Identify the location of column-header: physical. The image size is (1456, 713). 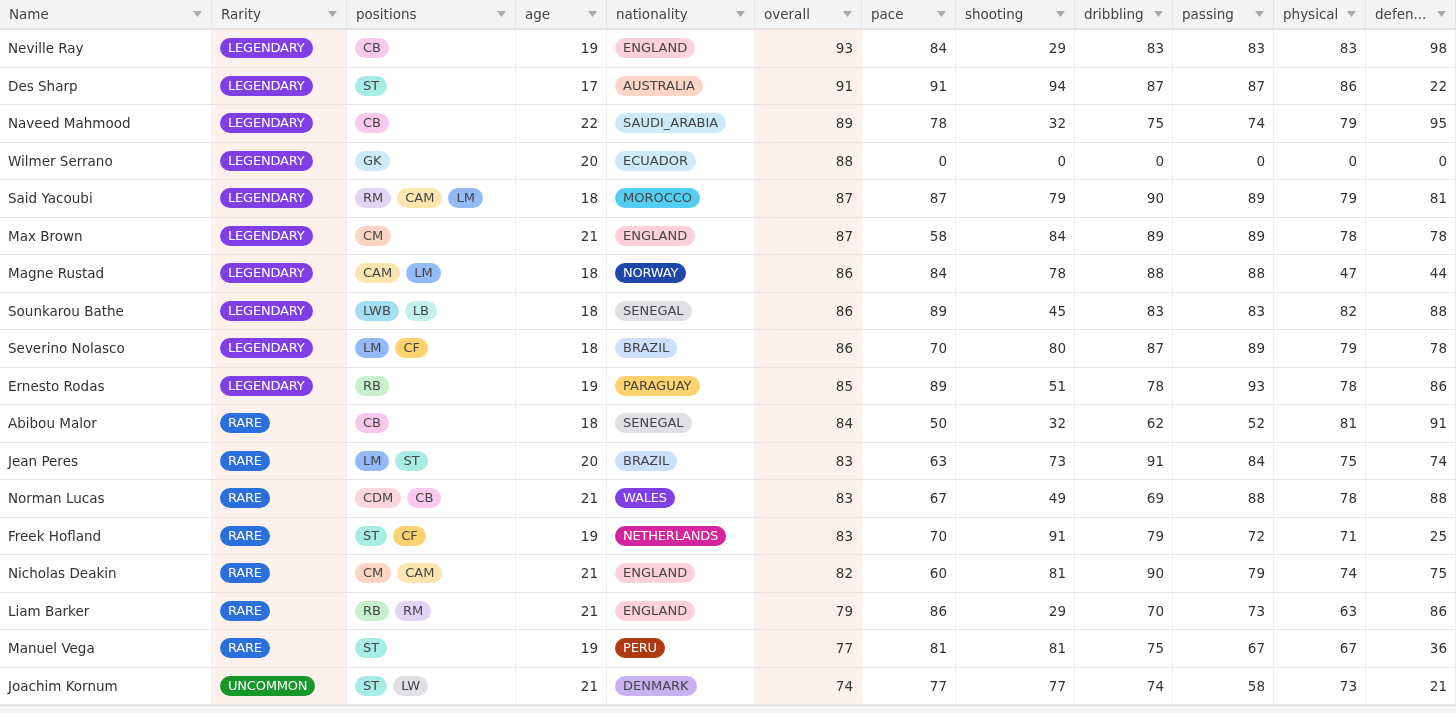
(1320, 15).